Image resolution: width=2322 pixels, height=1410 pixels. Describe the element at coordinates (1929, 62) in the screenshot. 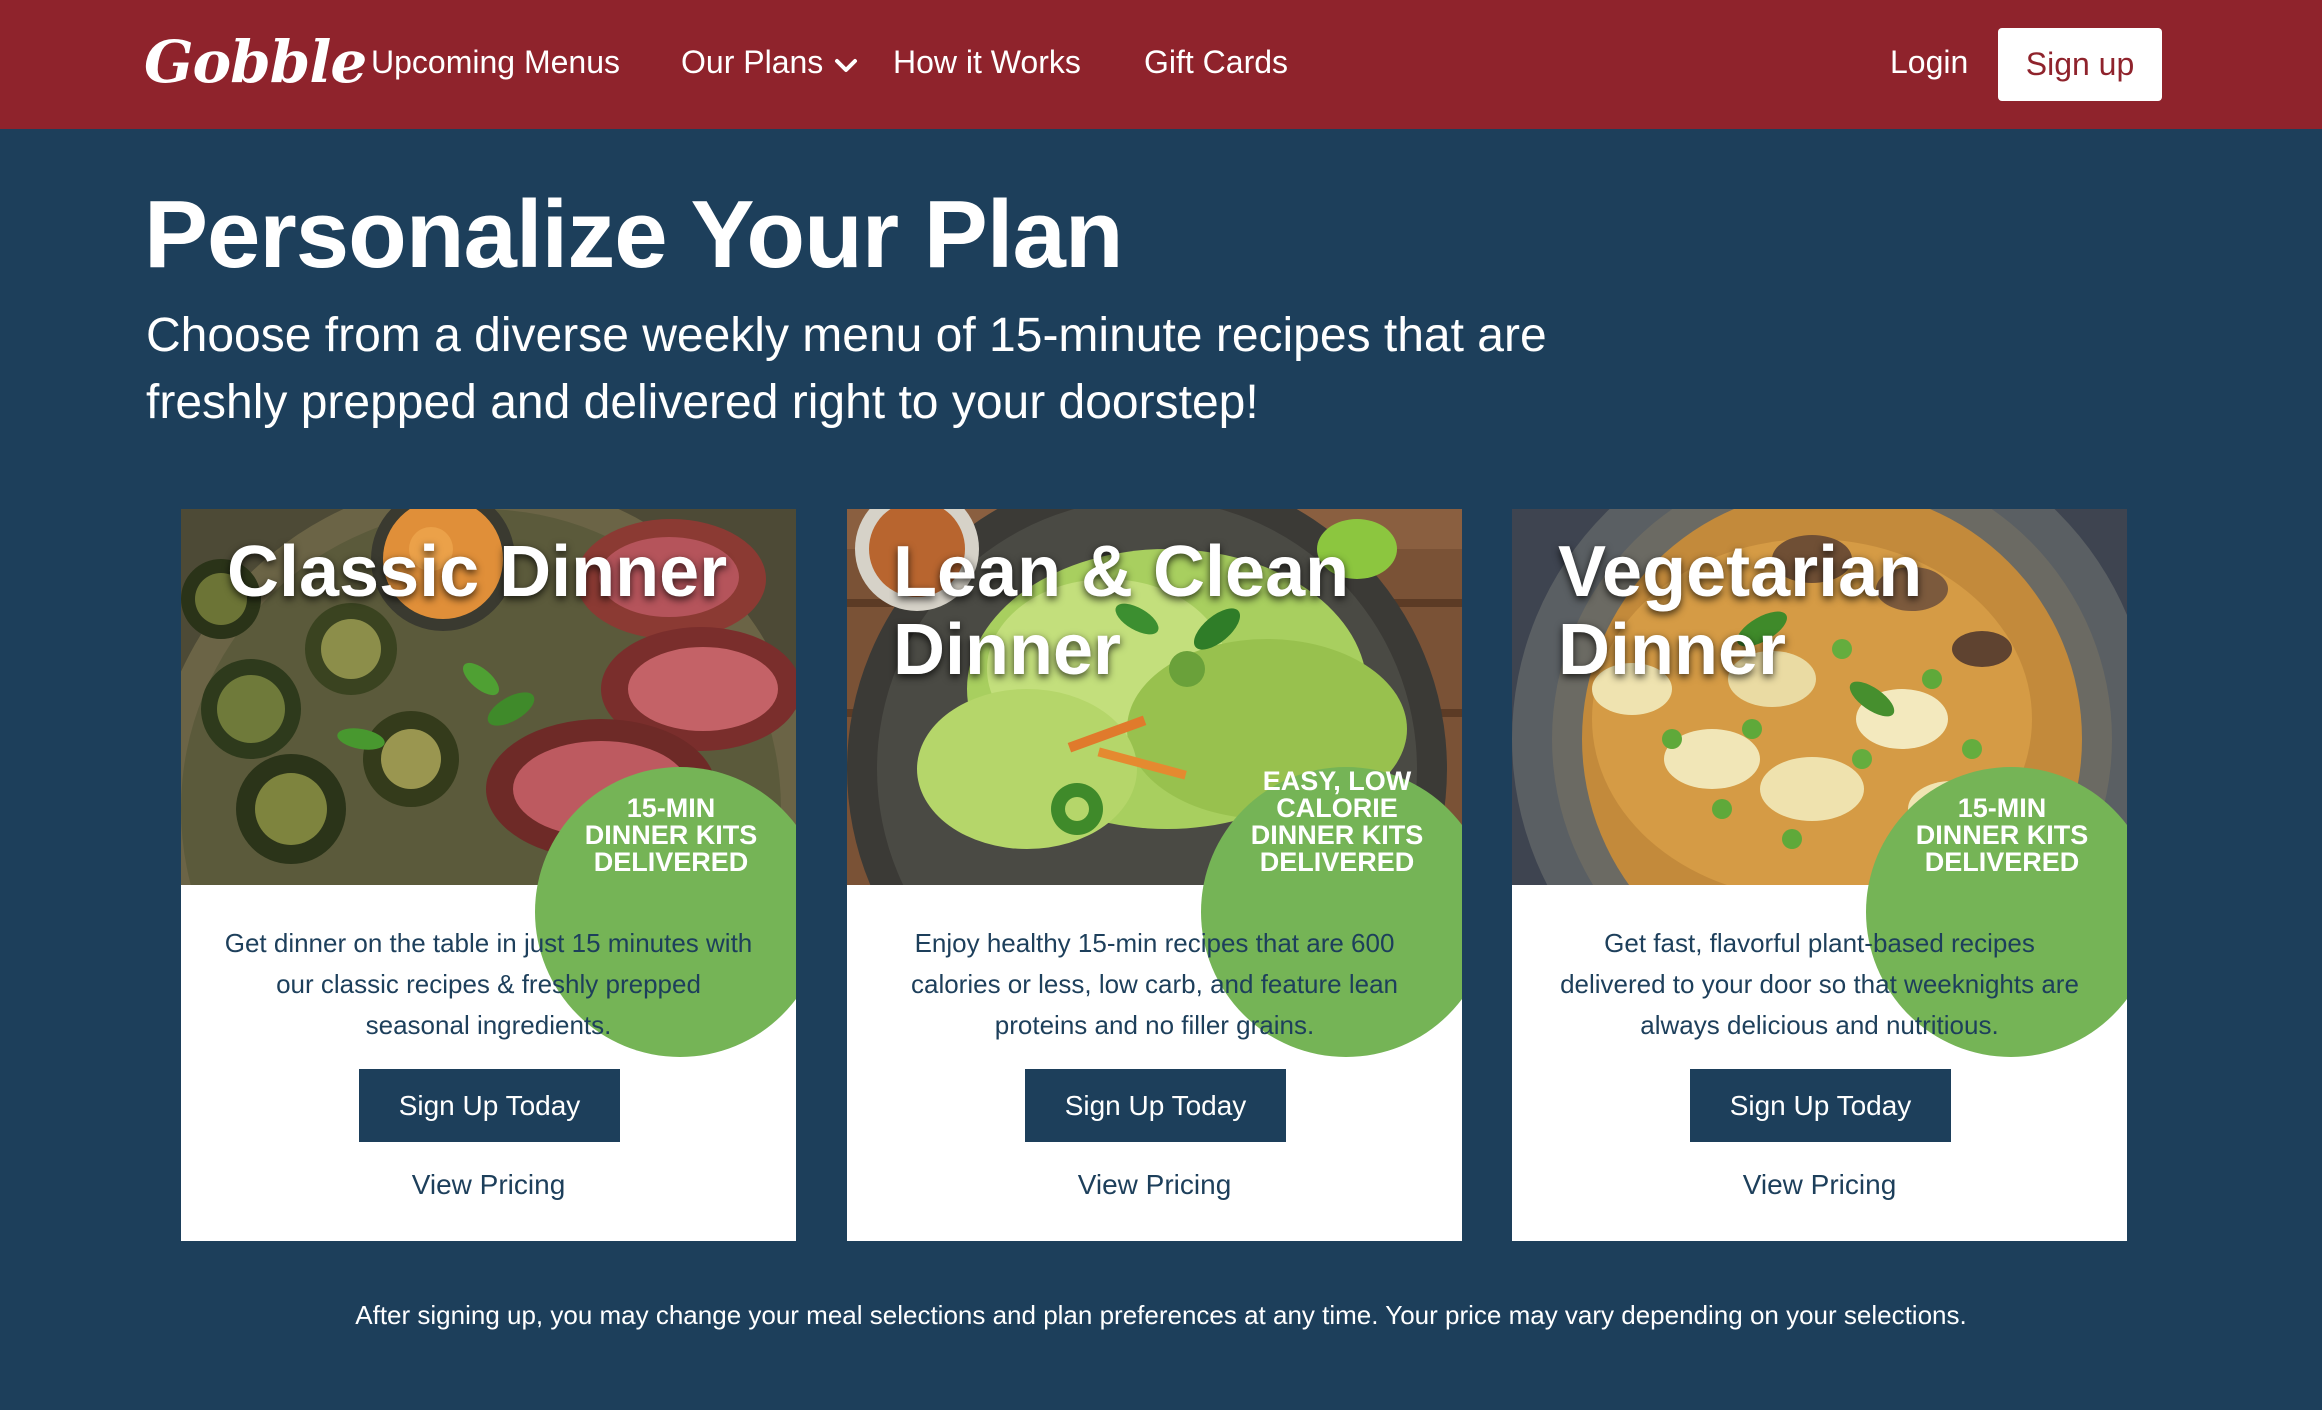

I see `login-link: Login` at that location.